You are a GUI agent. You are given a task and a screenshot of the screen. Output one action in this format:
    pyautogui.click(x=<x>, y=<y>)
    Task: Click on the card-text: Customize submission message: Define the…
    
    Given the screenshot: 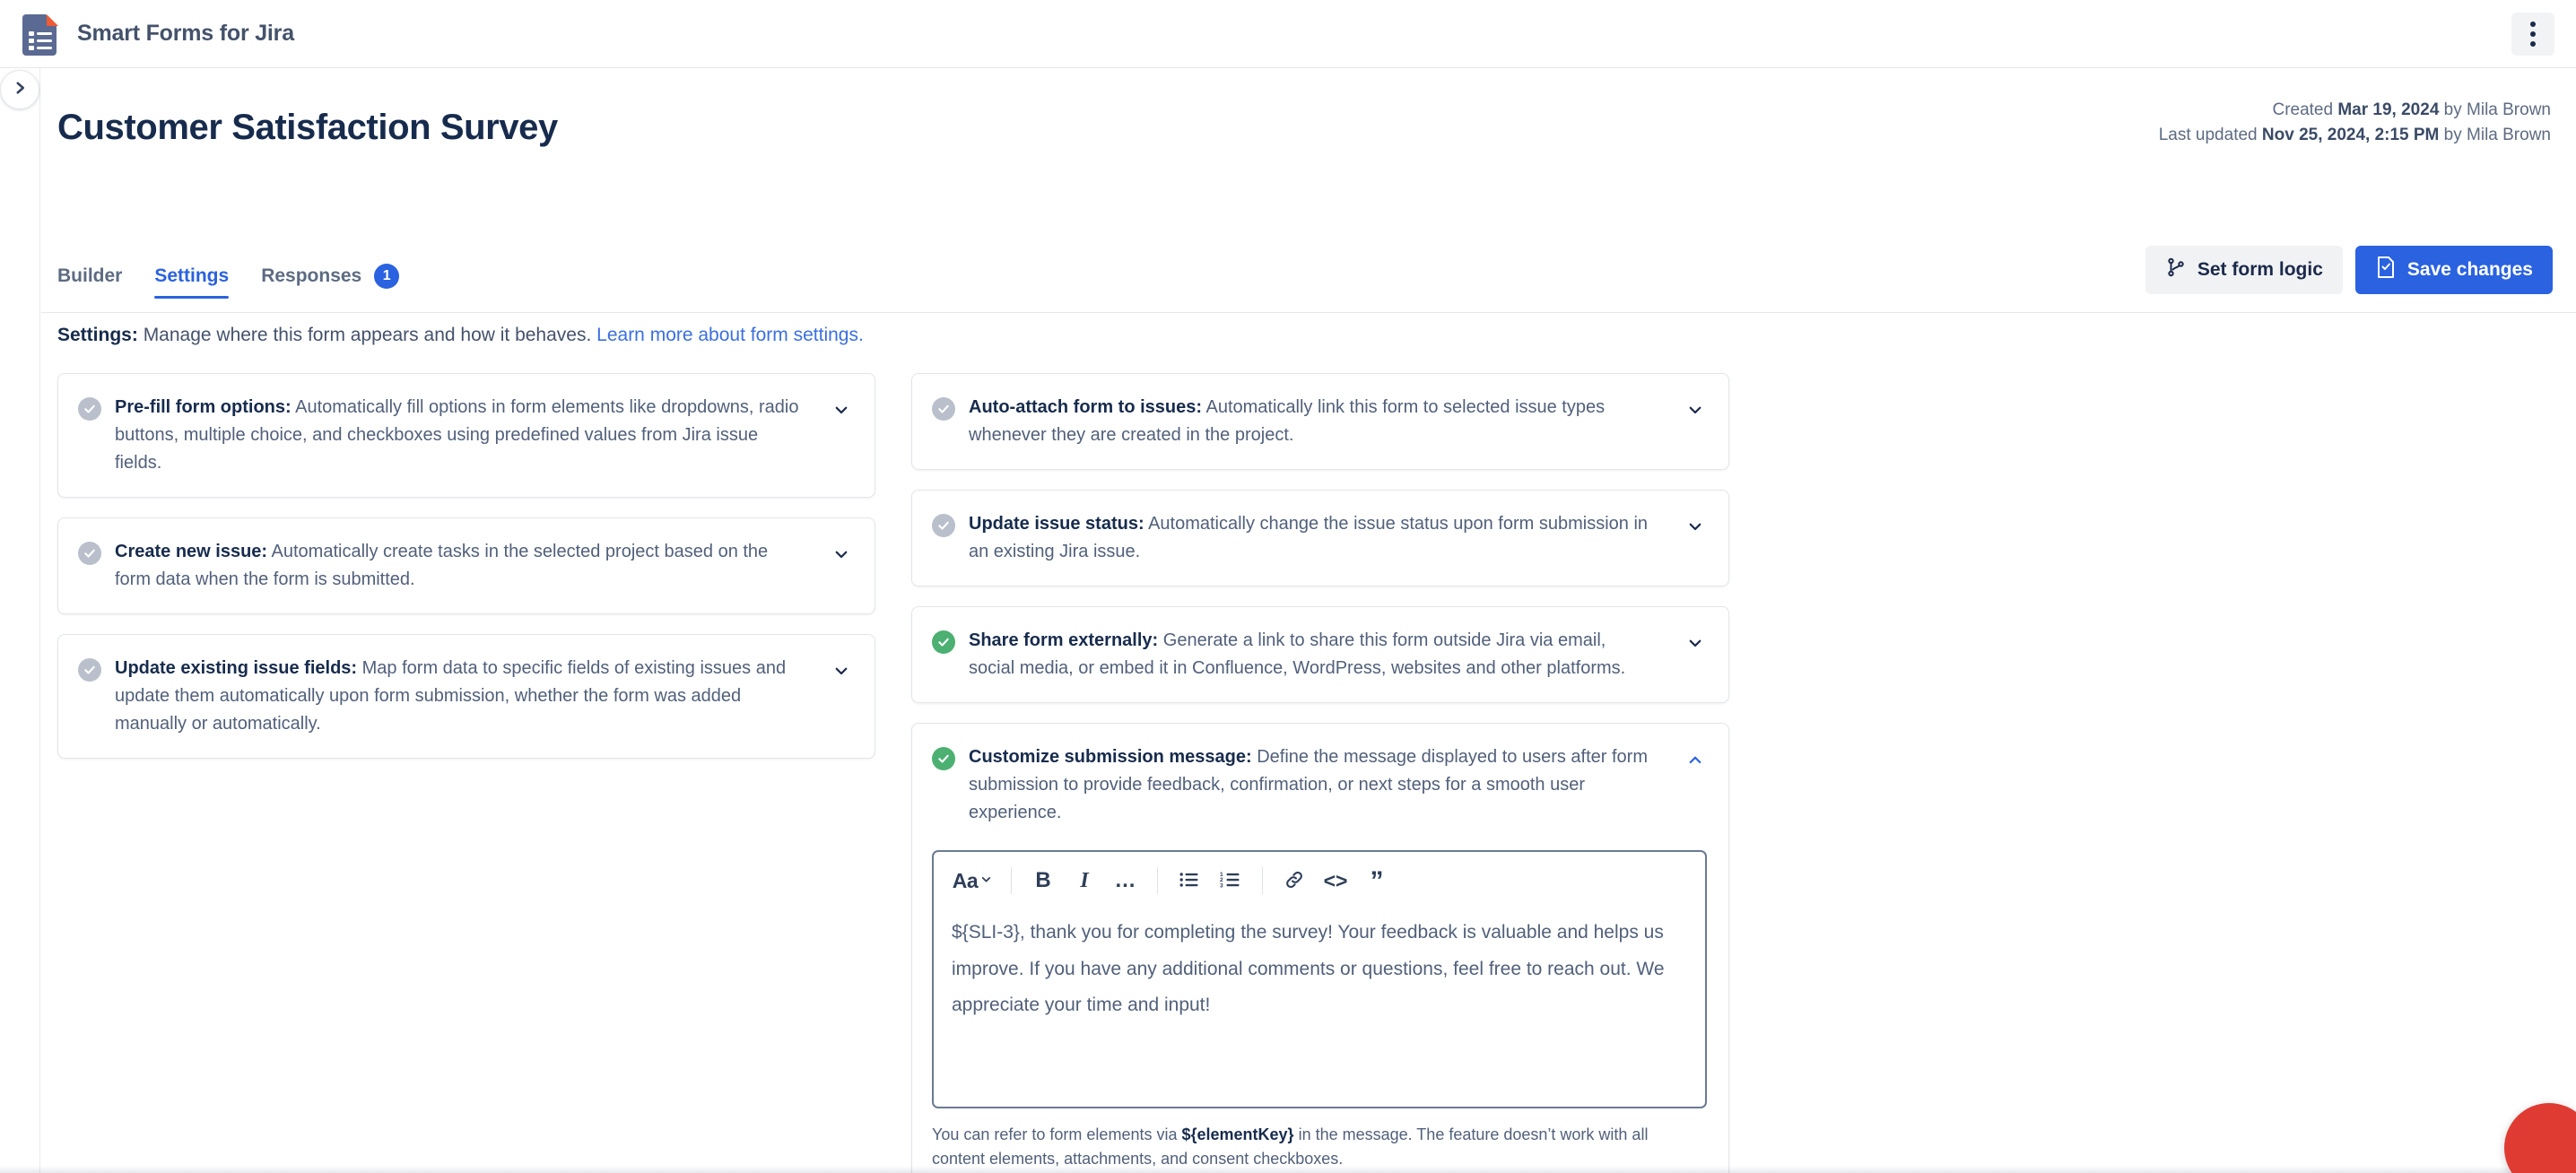 What is the action you would take?
    pyautogui.click(x=1319, y=785)
    